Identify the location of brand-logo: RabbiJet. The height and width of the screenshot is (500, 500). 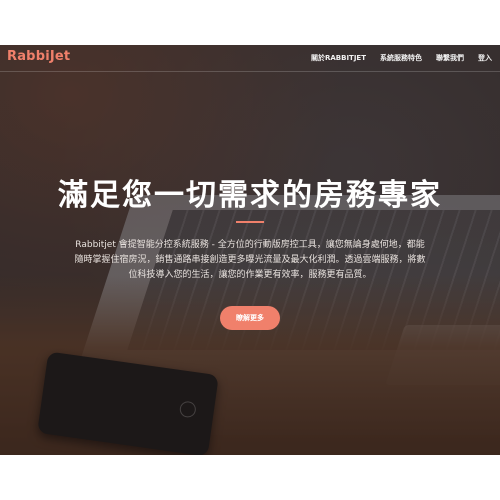
(38, 56).